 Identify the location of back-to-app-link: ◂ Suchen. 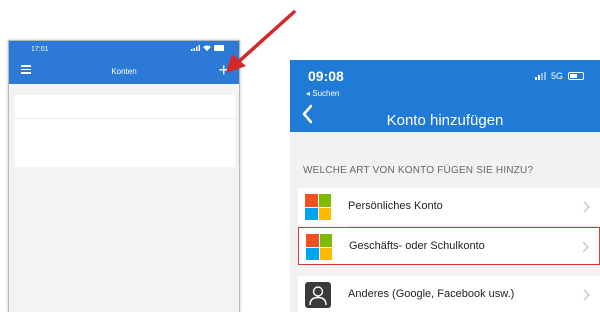
(322, 93).